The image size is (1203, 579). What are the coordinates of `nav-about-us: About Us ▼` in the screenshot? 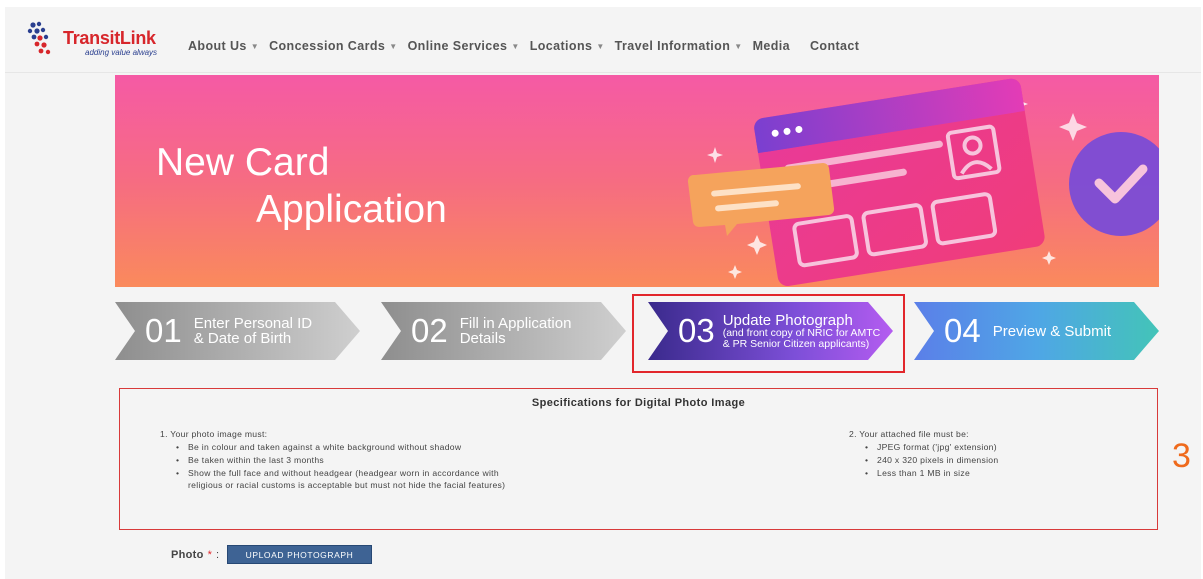 It's located at (223, 46).